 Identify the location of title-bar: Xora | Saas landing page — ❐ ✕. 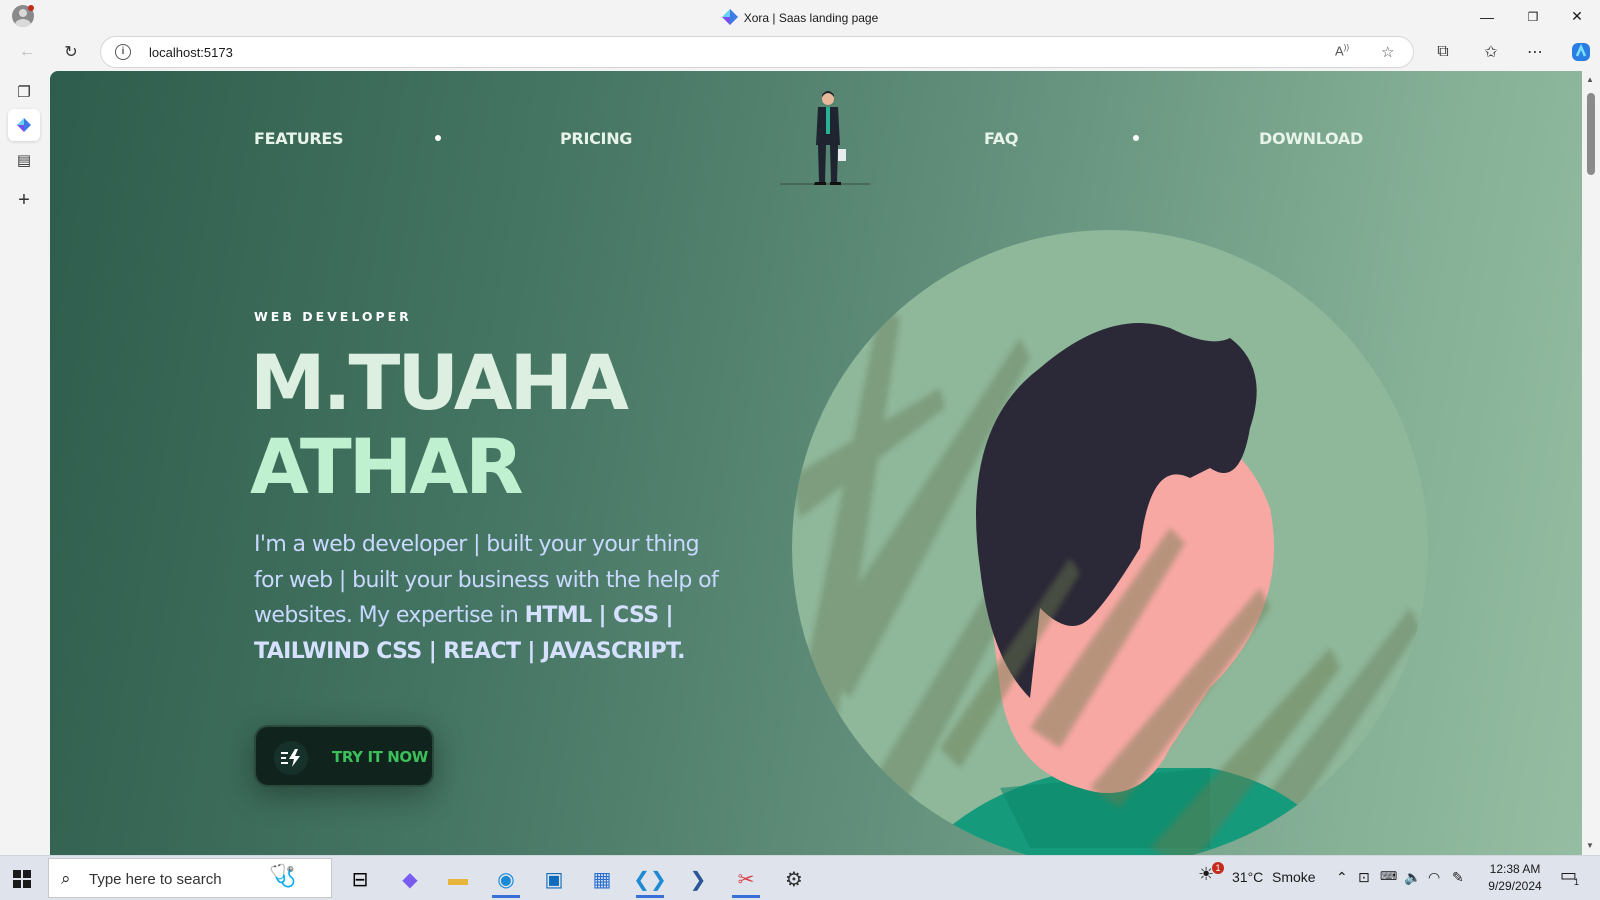
(800, 16).